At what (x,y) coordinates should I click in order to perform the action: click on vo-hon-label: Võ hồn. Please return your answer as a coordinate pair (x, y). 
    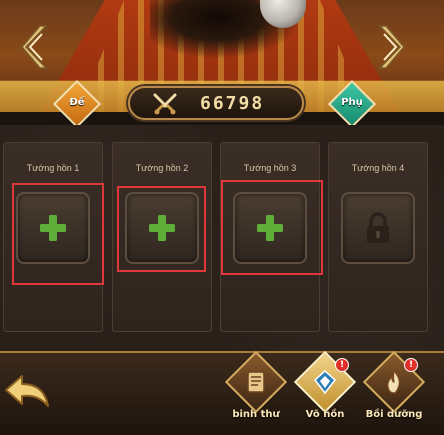
    Looking at the image, I should click on (325, 414).